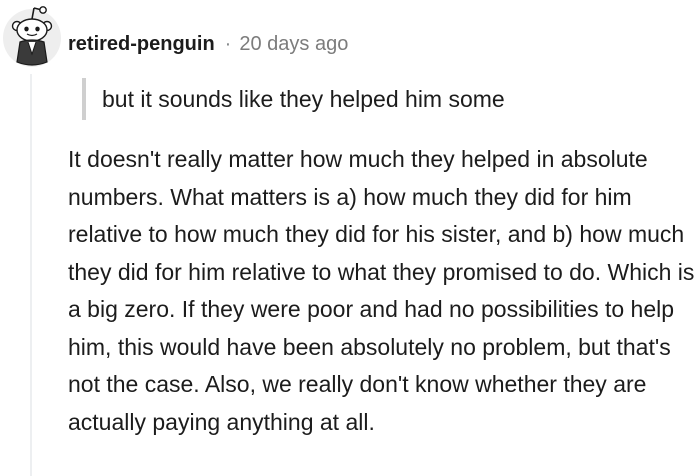 The height and width of the screenshot is (476, 700). What do you see at coordinates (303, 98) in the screenshot?
I see `quote-text: but it sounds like they helped him some` at bounding box center [303, 98].